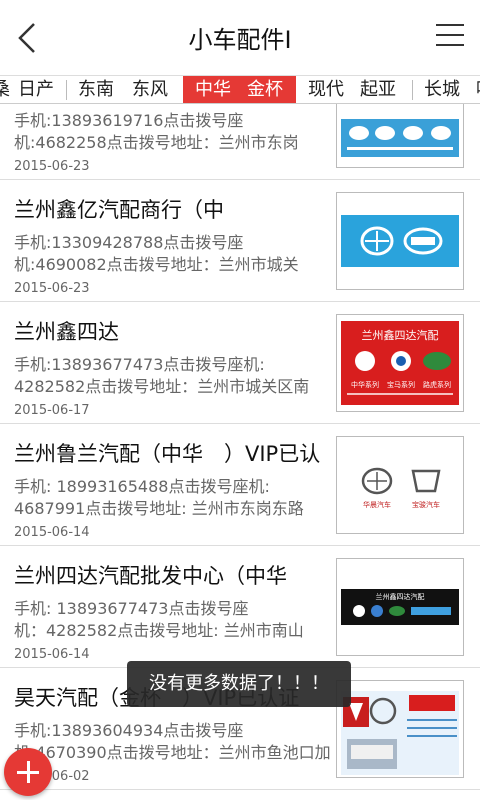 The width and height of the screenshot is (480, 800). What do you see at coordinates (52, 410) in the screenshot?
I see `item-date: 2015-06-17` at bounding box center [52, 410].